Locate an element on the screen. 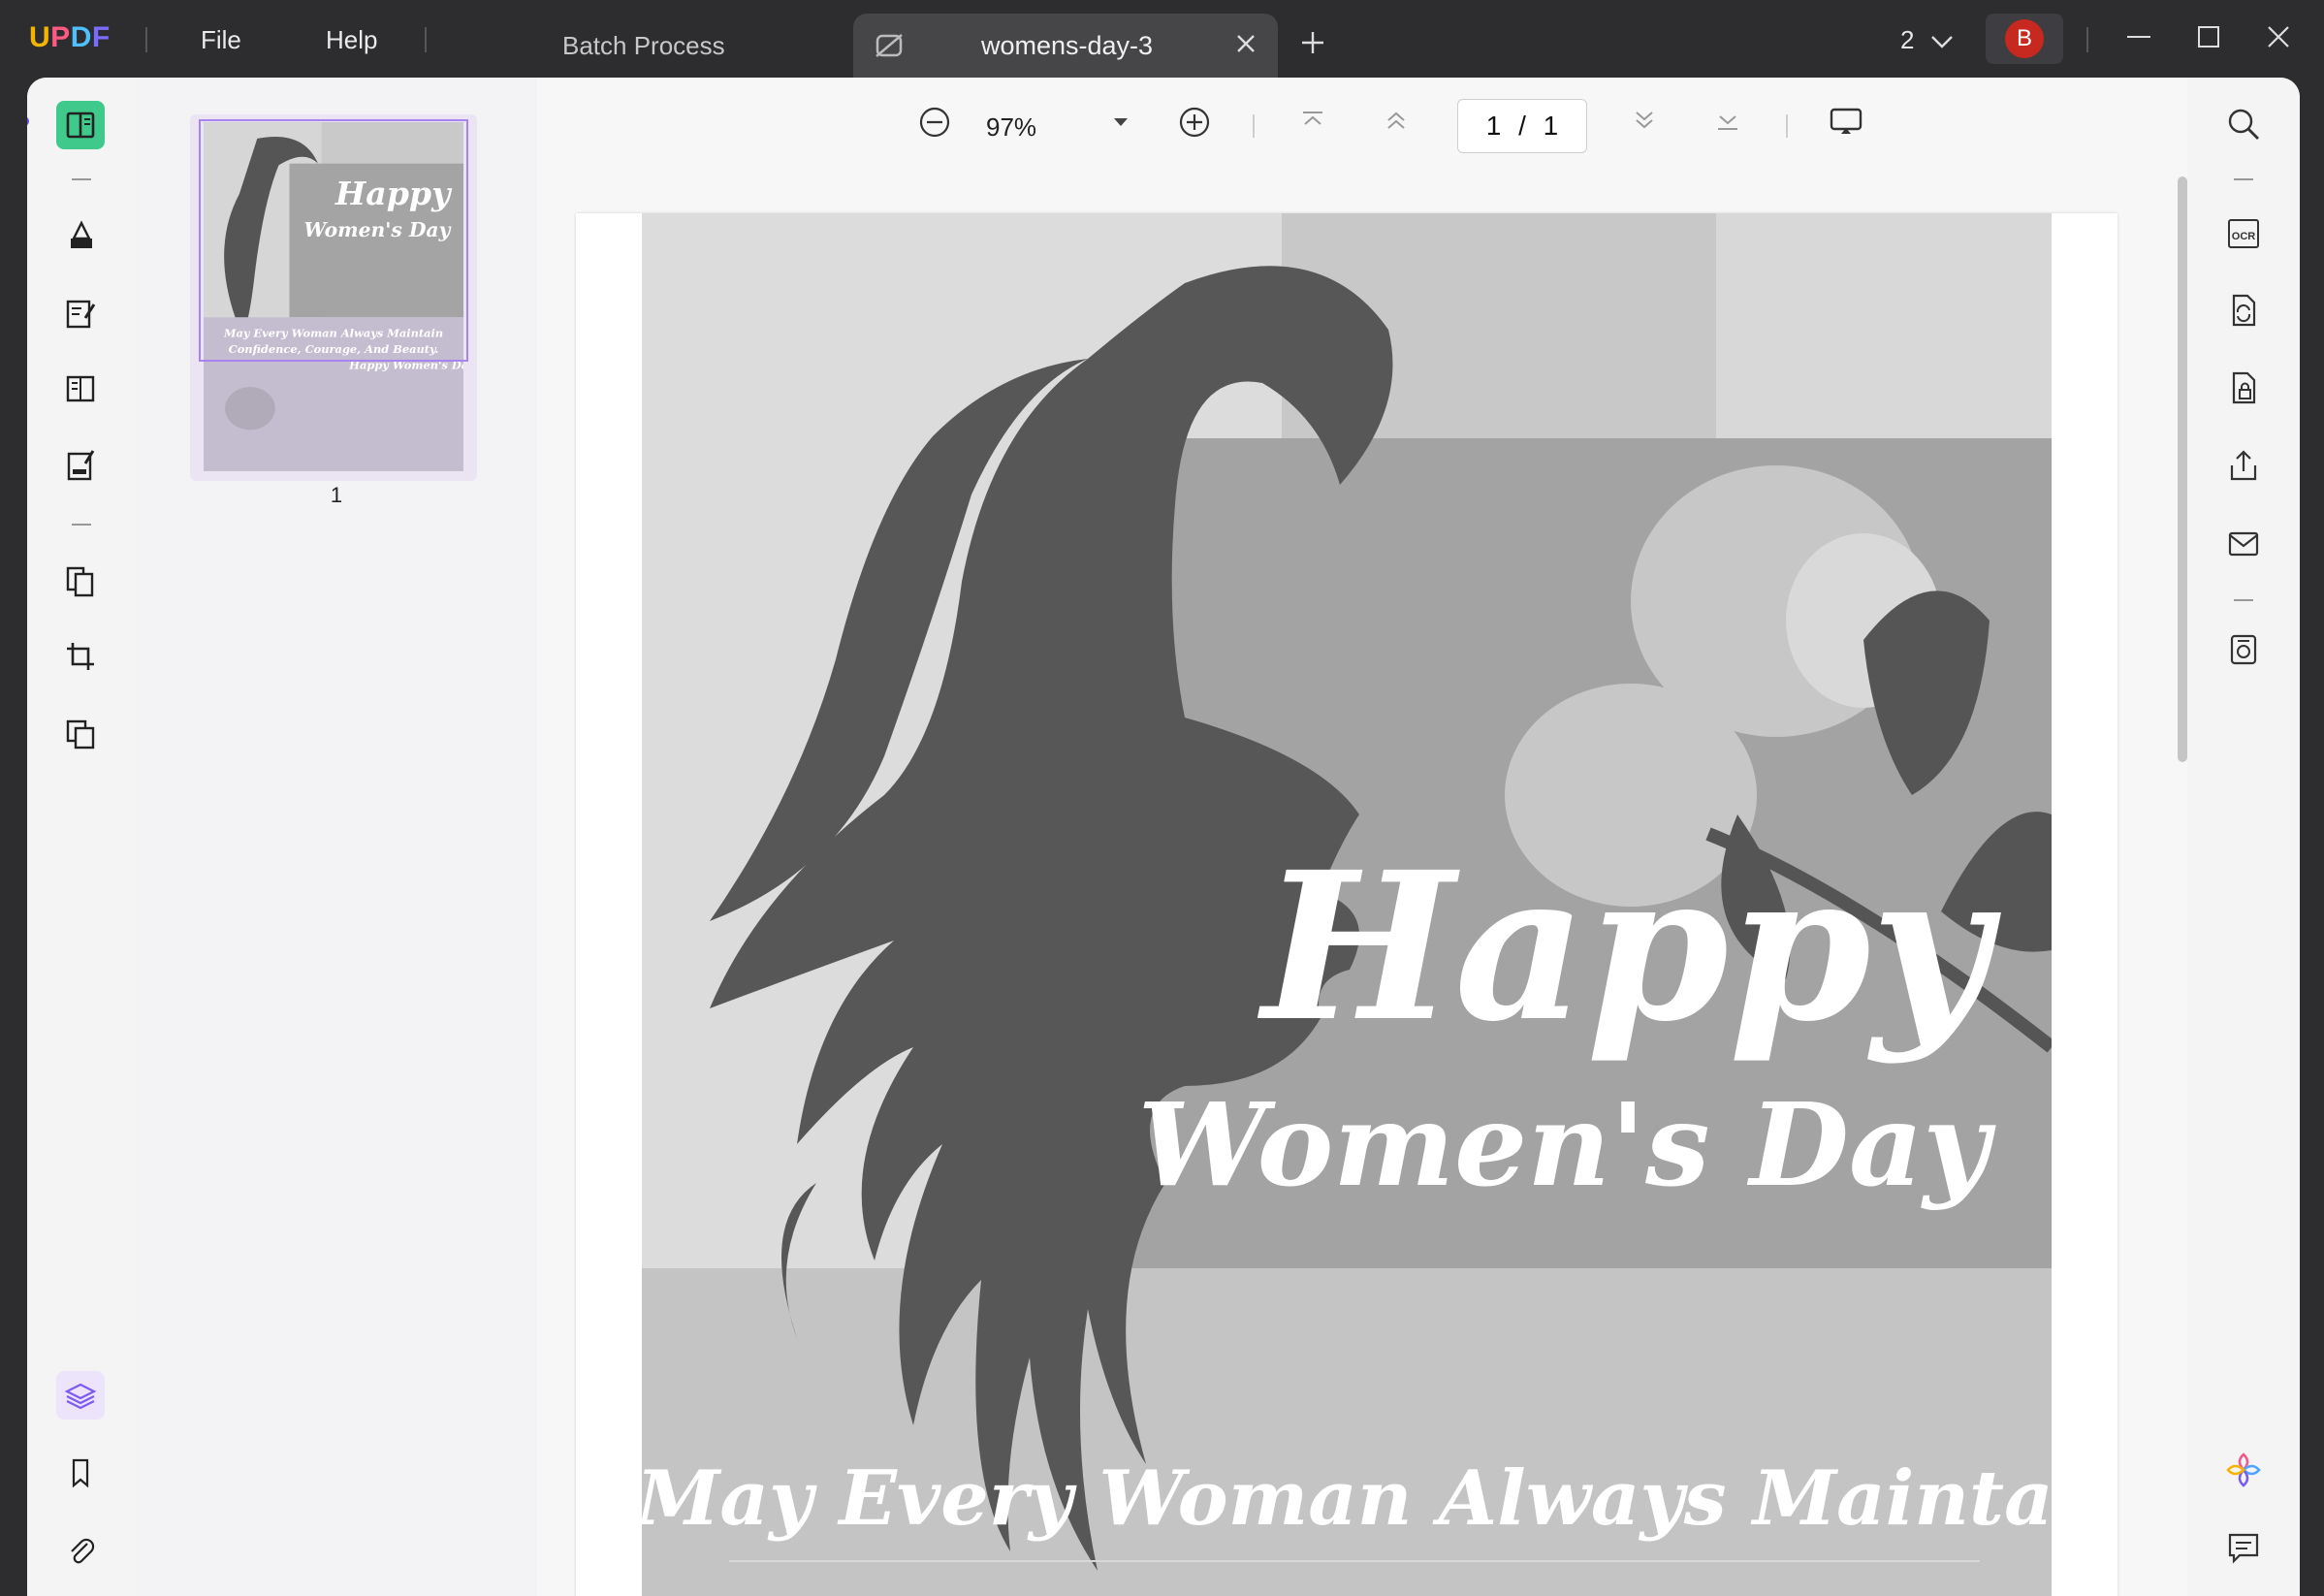  ai-assistant-icon is located at coordinates (2243, 1470).